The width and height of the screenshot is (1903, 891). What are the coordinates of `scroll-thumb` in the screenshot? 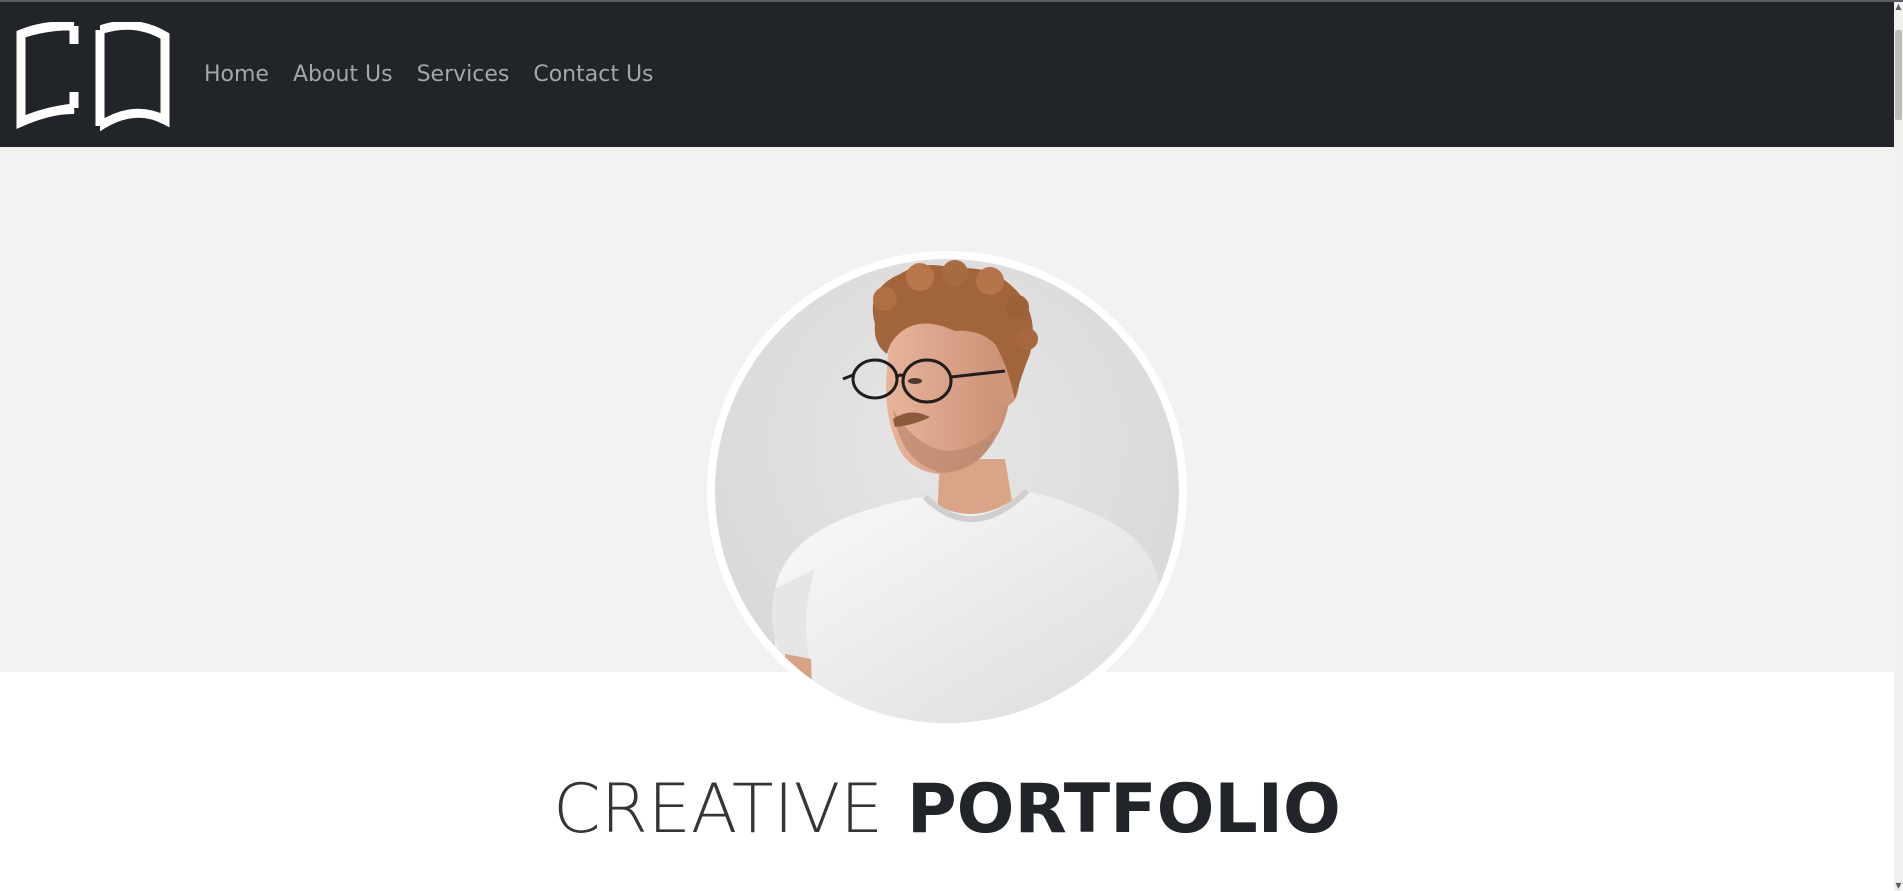 It's located at (1898, 75).